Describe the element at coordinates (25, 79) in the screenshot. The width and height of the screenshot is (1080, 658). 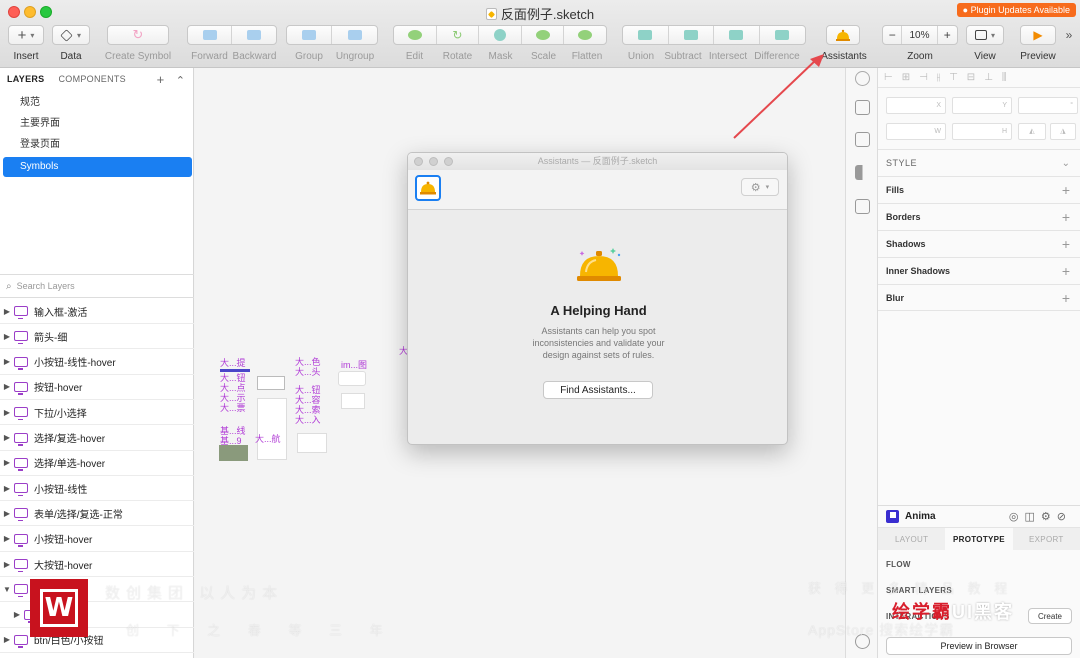
I see `tab-layers: LAYERS` at that location.